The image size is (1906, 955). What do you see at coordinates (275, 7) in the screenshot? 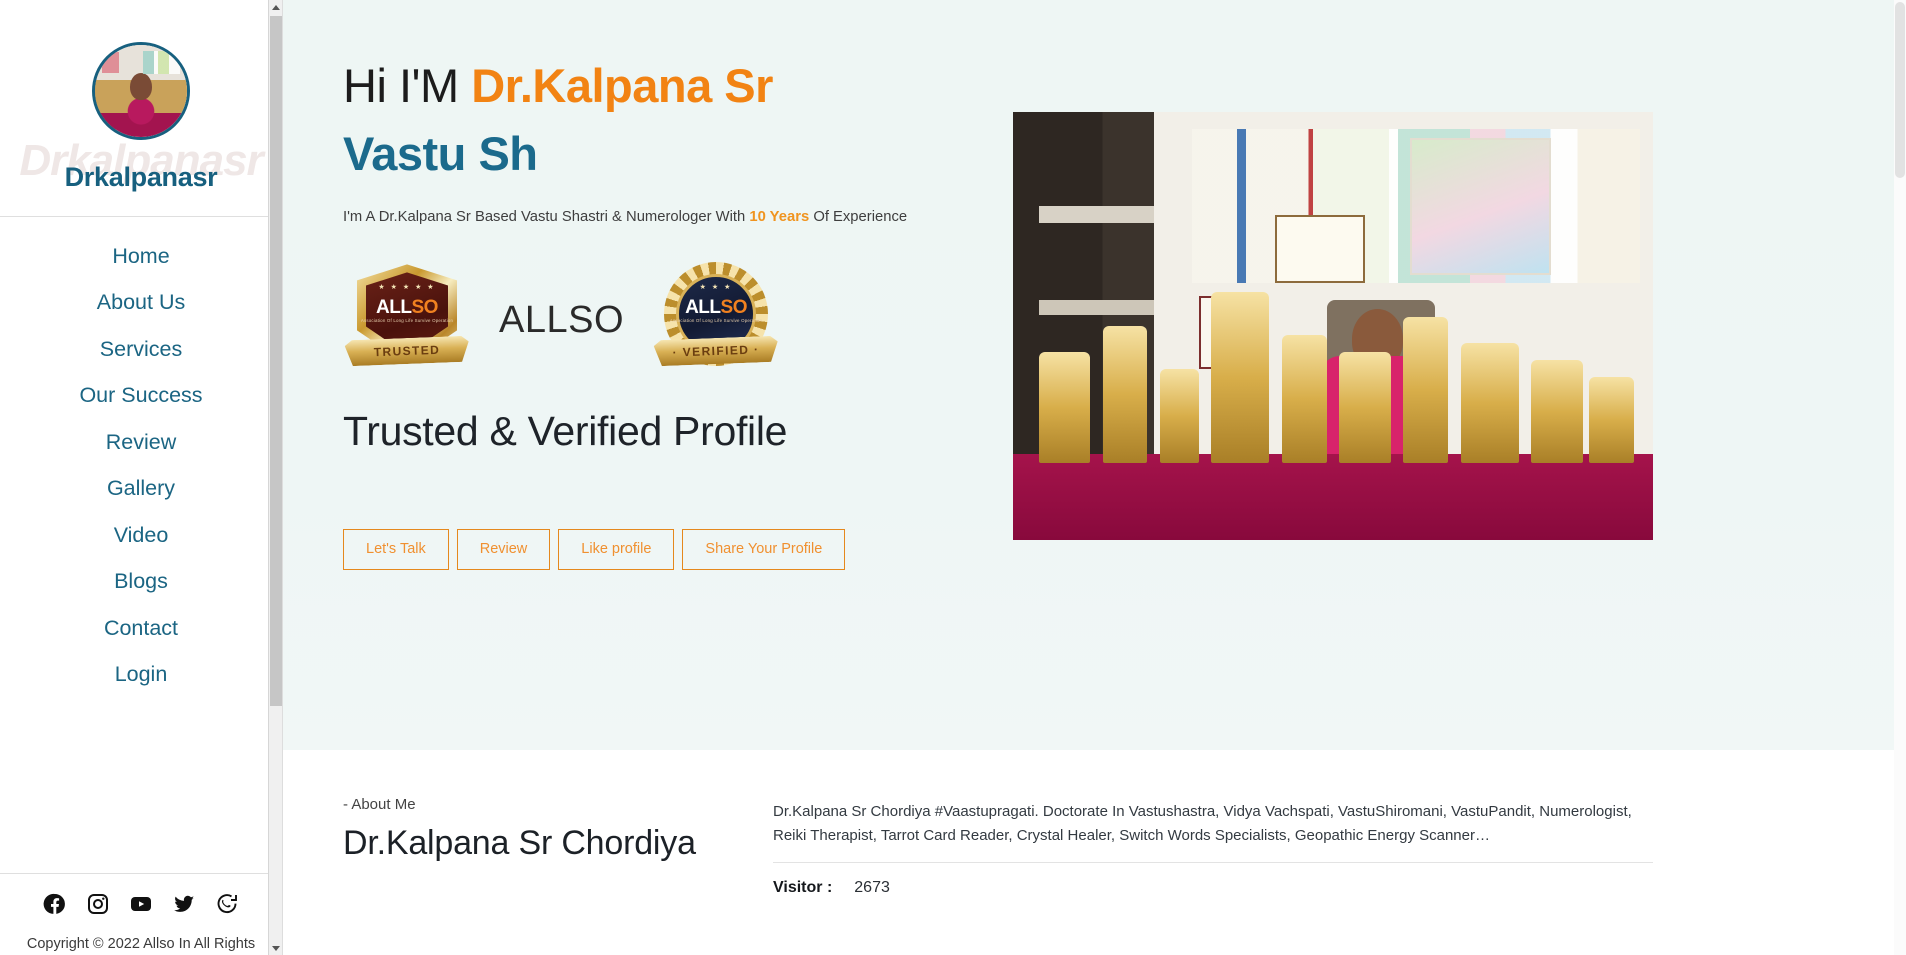
I see `scroll-up-arrow-icon` at bounding box center [275, 7].